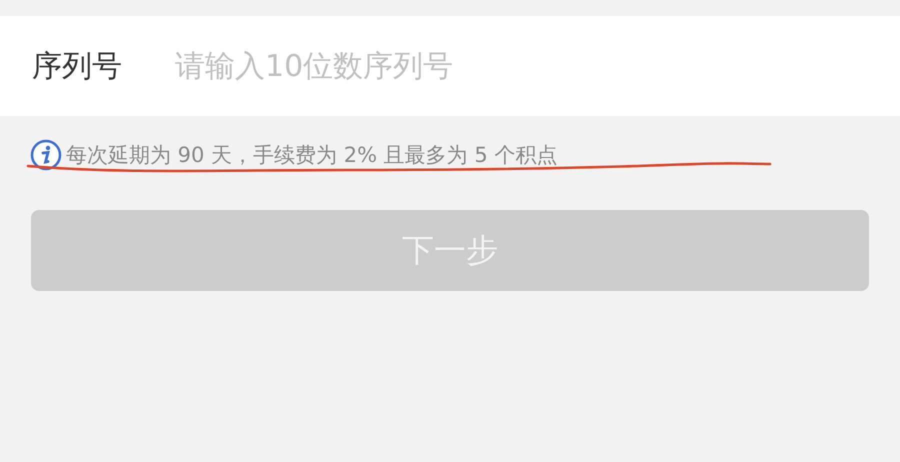  Describe the element at coordinates (312, 155) in the screenshot. I see `notice-text: 每次延期为 90 天，手续费为 2% 且最多为 5 个积点` at that location.